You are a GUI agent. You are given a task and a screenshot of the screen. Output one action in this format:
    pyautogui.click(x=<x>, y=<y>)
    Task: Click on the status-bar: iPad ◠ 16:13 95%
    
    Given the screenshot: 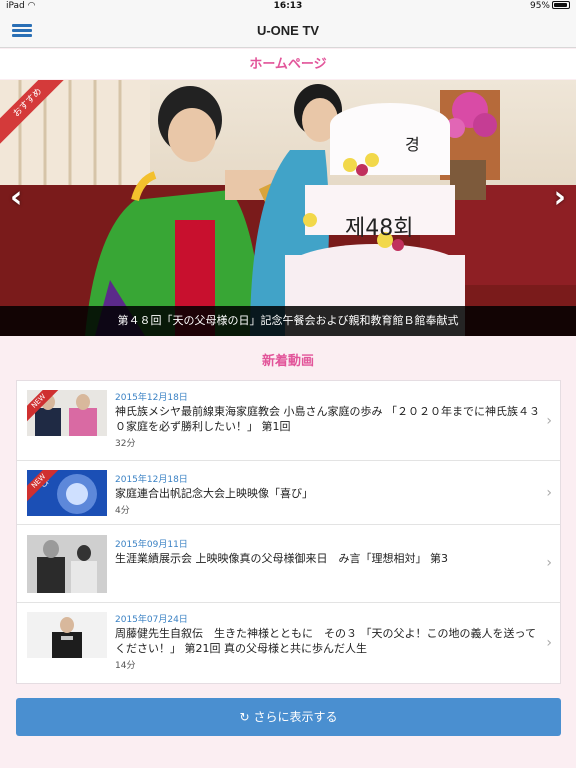 What is the action you would take?
    pyautogui.click(x=288, y=7)
    